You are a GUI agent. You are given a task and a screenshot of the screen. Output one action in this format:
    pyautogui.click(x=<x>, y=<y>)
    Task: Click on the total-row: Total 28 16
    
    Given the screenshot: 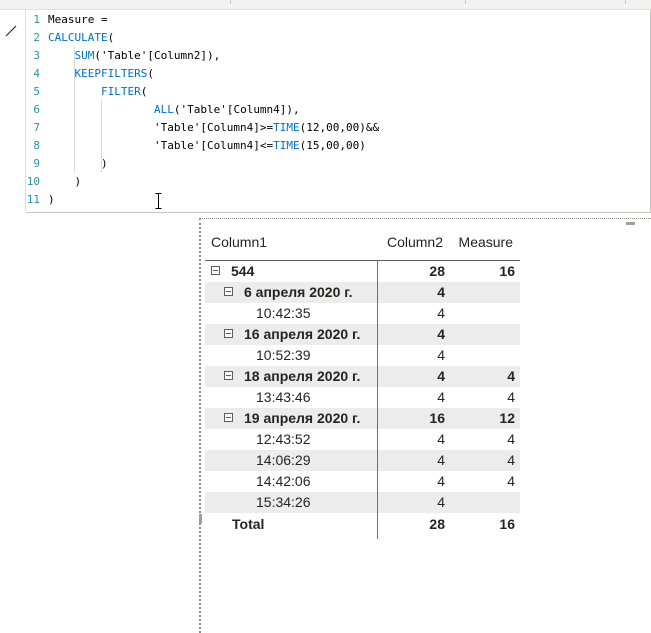 What is the action you would take?
    pyautogui.click(x=362, y=524)
    